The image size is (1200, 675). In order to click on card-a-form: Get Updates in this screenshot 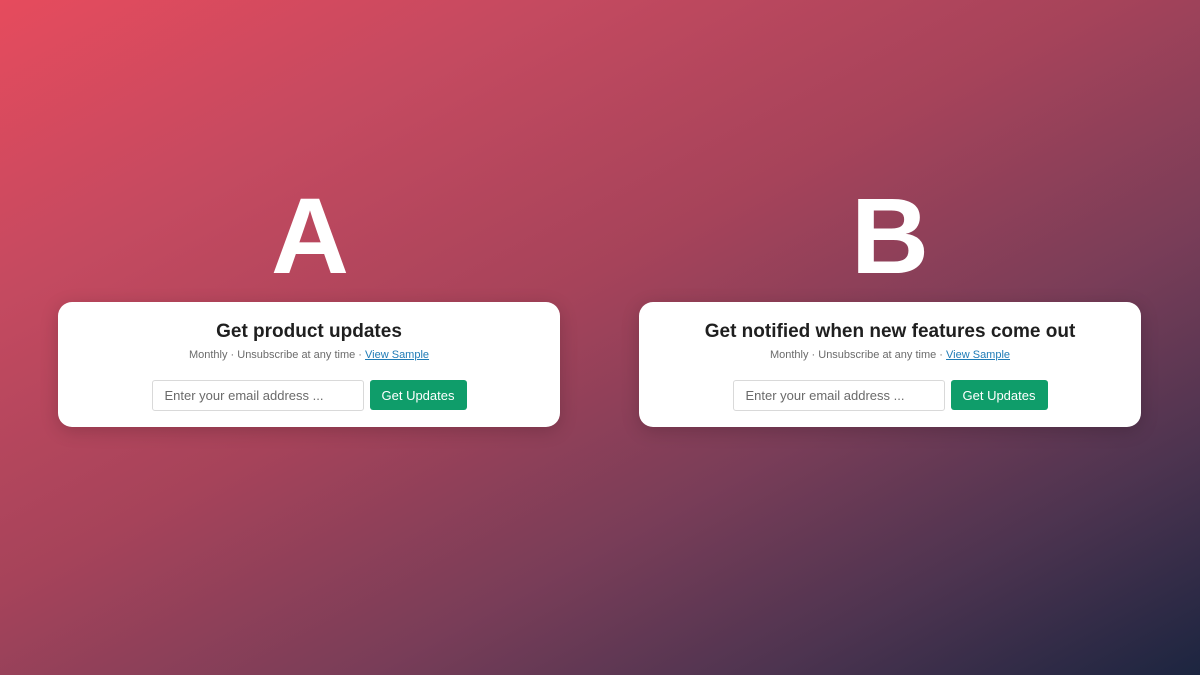, I will do `click(309, 395)`.